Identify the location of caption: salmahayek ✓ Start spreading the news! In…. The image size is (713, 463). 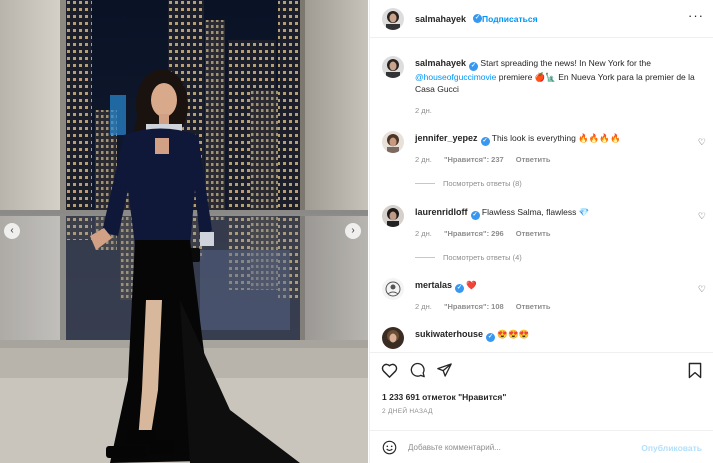
(541, 87).